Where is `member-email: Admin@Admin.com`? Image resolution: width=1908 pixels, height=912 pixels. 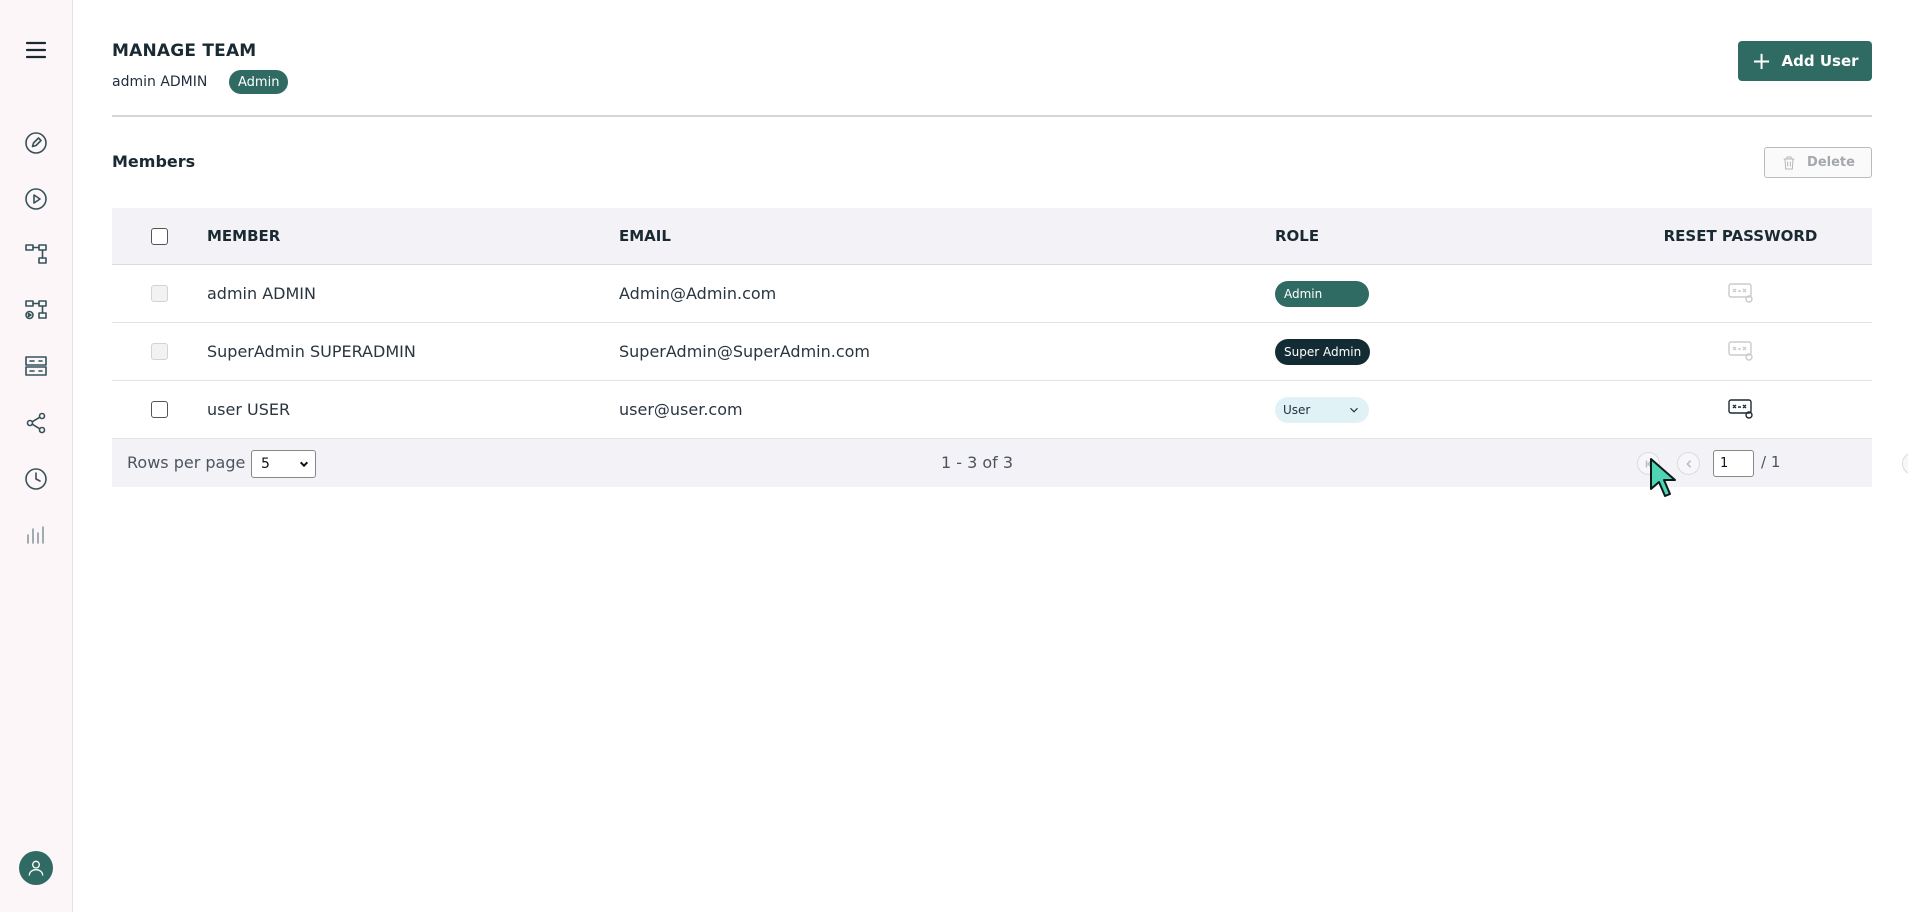
member-email: Admin@Admin.com is located at coordinates (698, 293).